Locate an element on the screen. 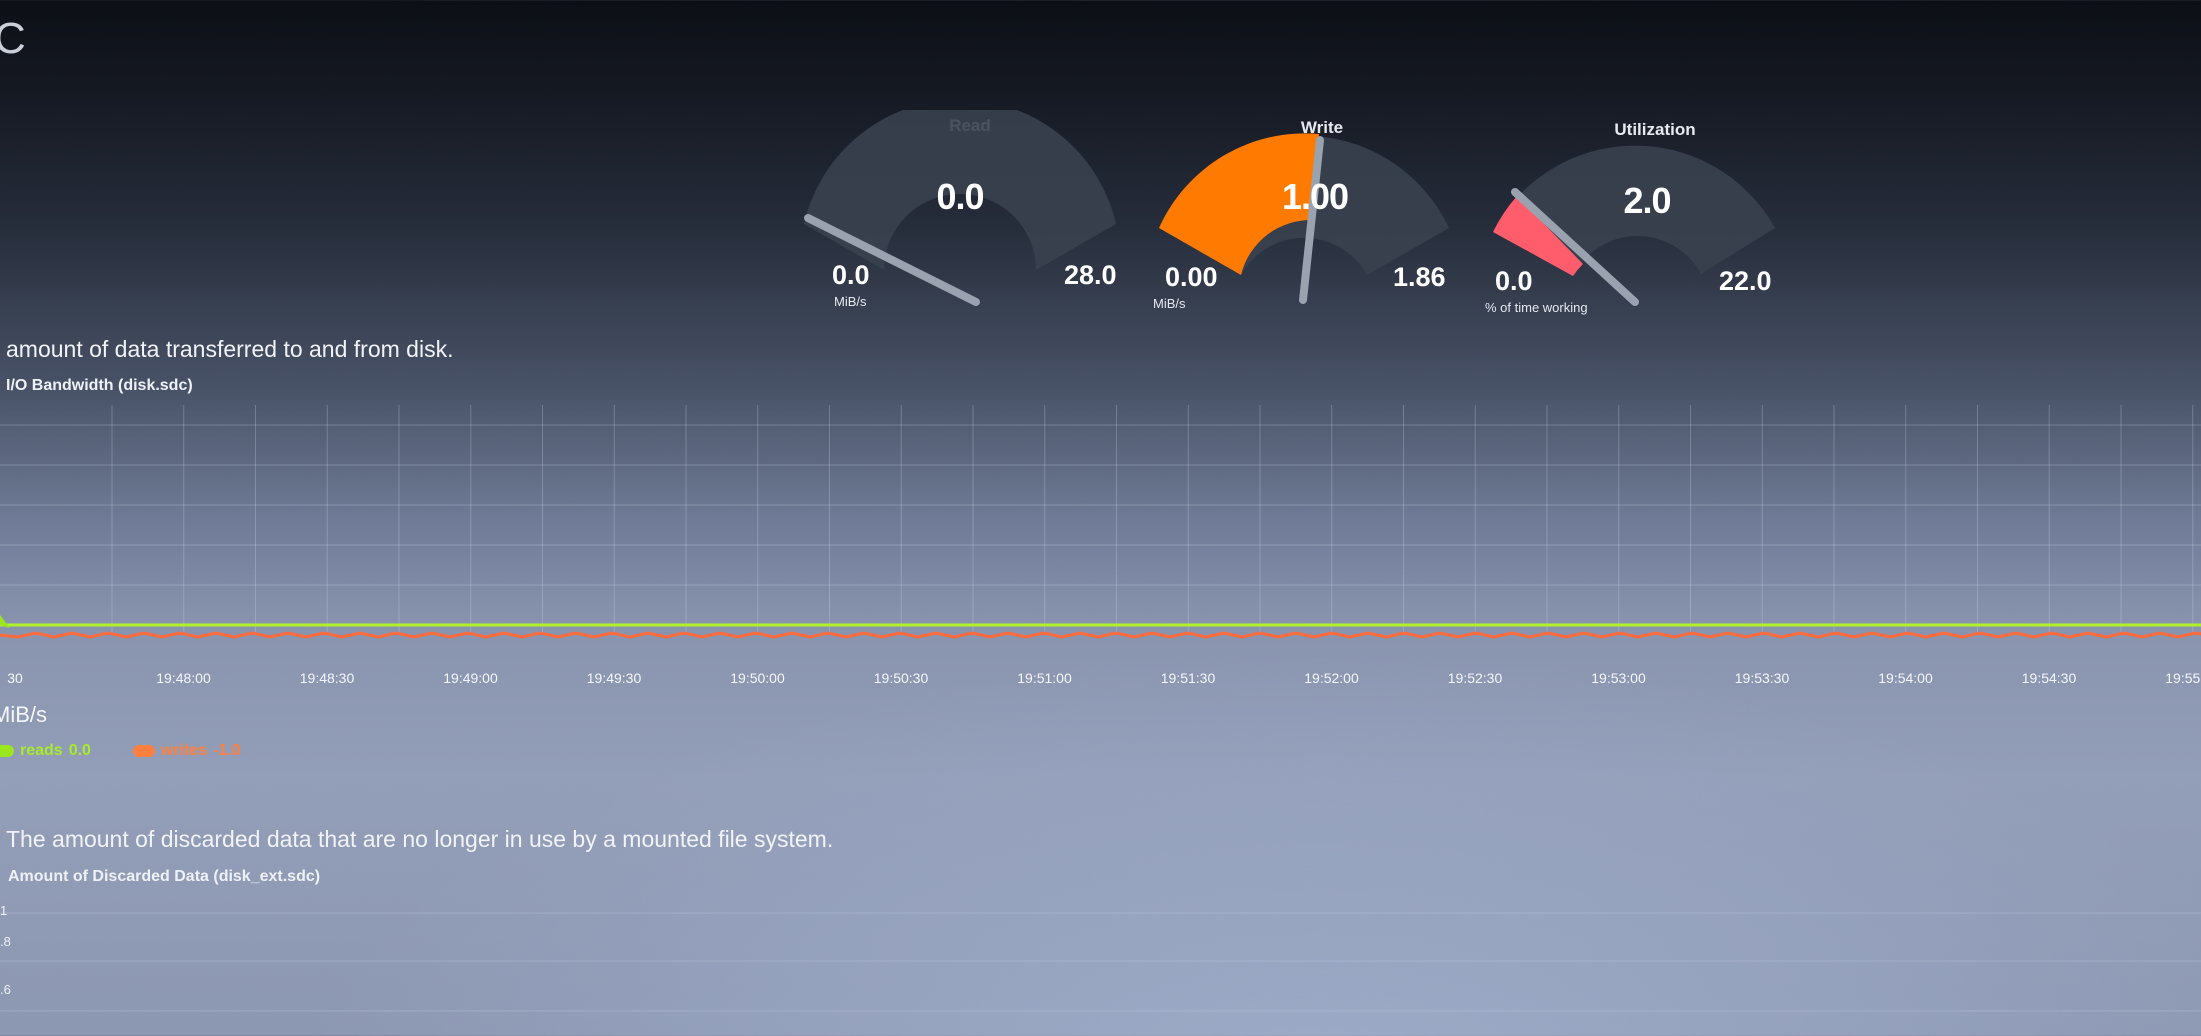 This screenshot has width=2201, height=1036. legend-value-reads: 0.0 is located at coordinates (79, 750).